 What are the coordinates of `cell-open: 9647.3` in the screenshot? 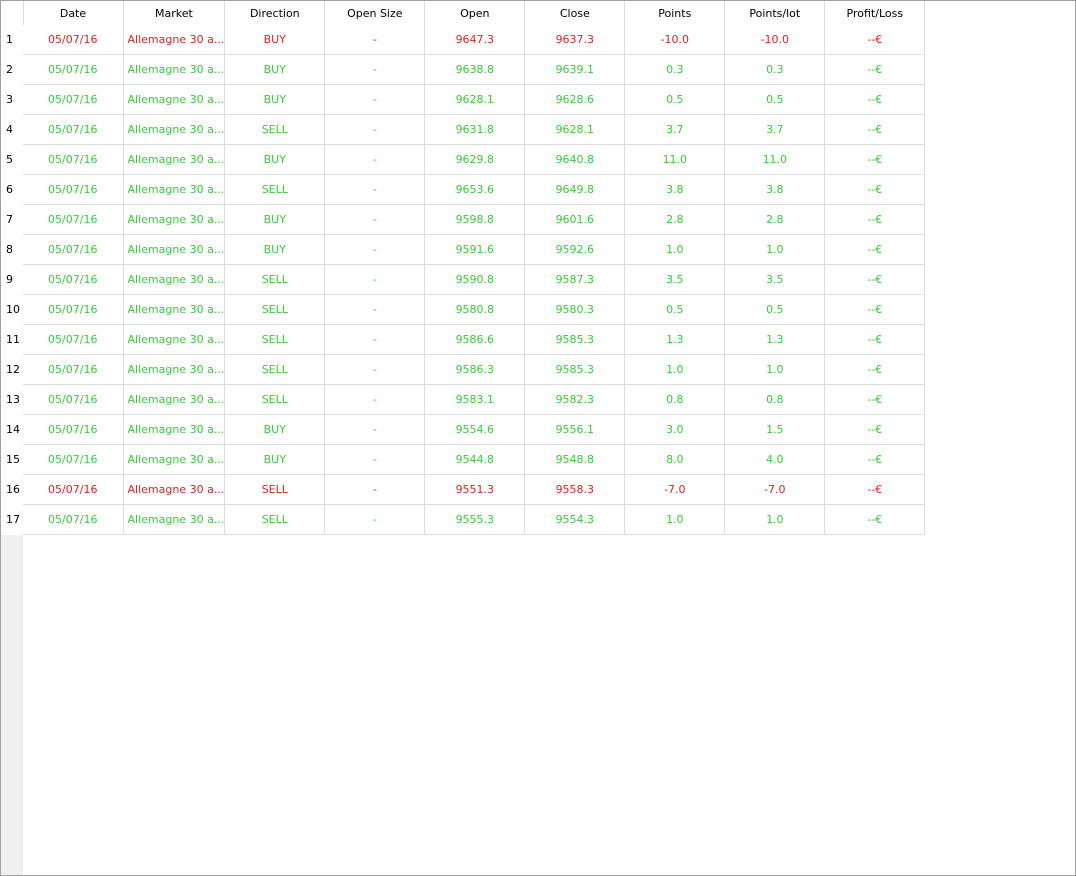 It's located at (475, 40).